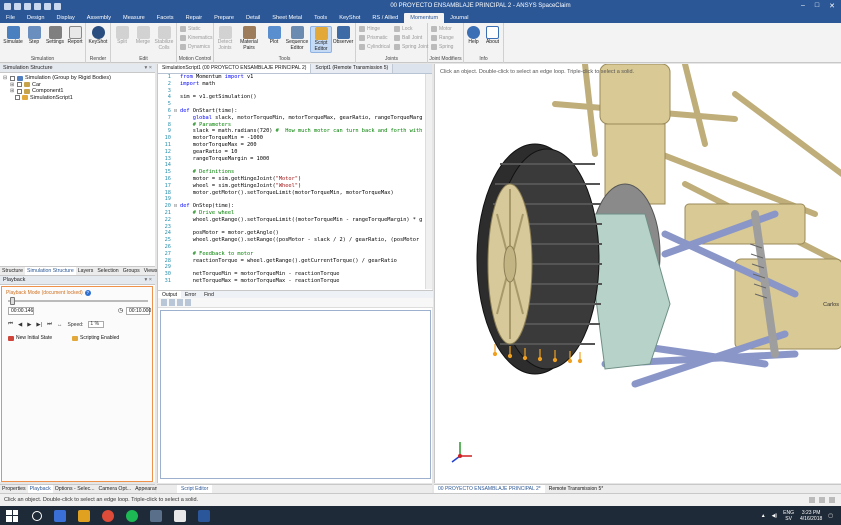 This screenshot has width=841, height=525. Describe the element at coordinates (442, 38) in the screenshot. I see `range-modifier-button: Range` at that location.